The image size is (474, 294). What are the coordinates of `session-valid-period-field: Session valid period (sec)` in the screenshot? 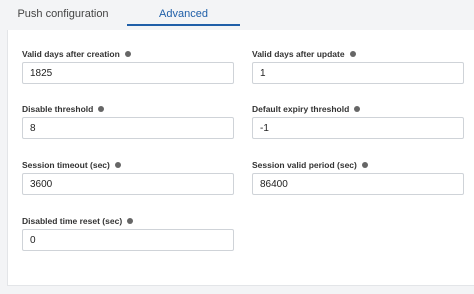 It's located at (358, 177).